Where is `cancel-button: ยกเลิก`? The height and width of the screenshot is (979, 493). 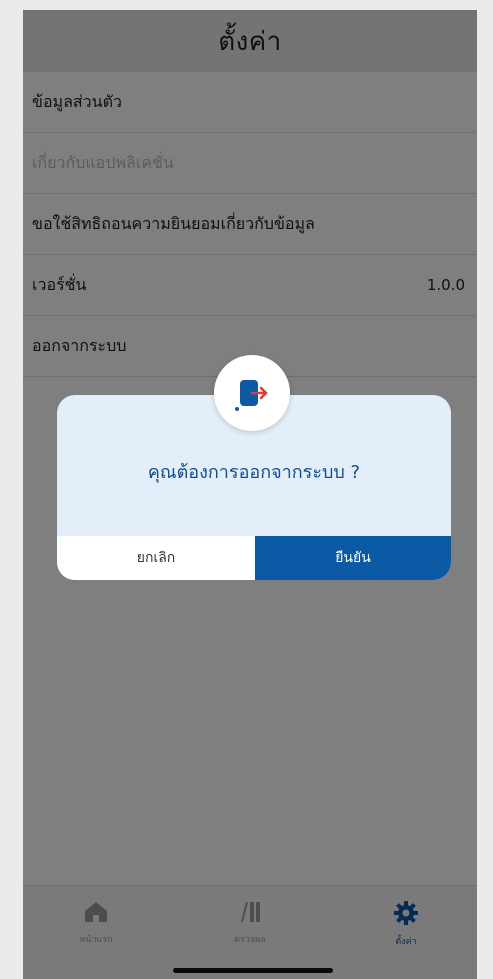 cancel-button: ยกเลิก is located at coordinates (156, 558).